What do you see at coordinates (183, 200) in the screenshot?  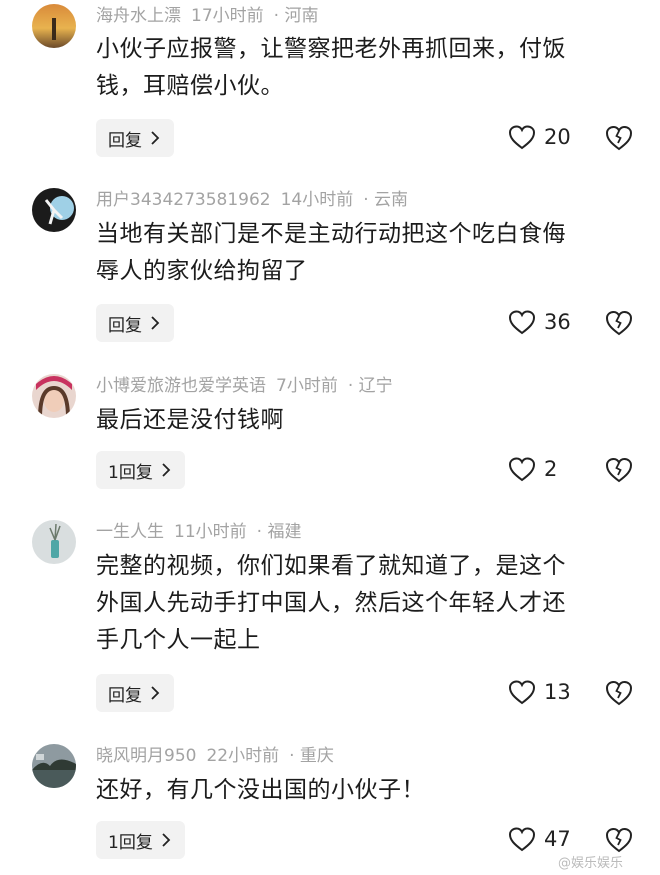 I see `username: 用户3434273581962` at bounding box center [183, 200].